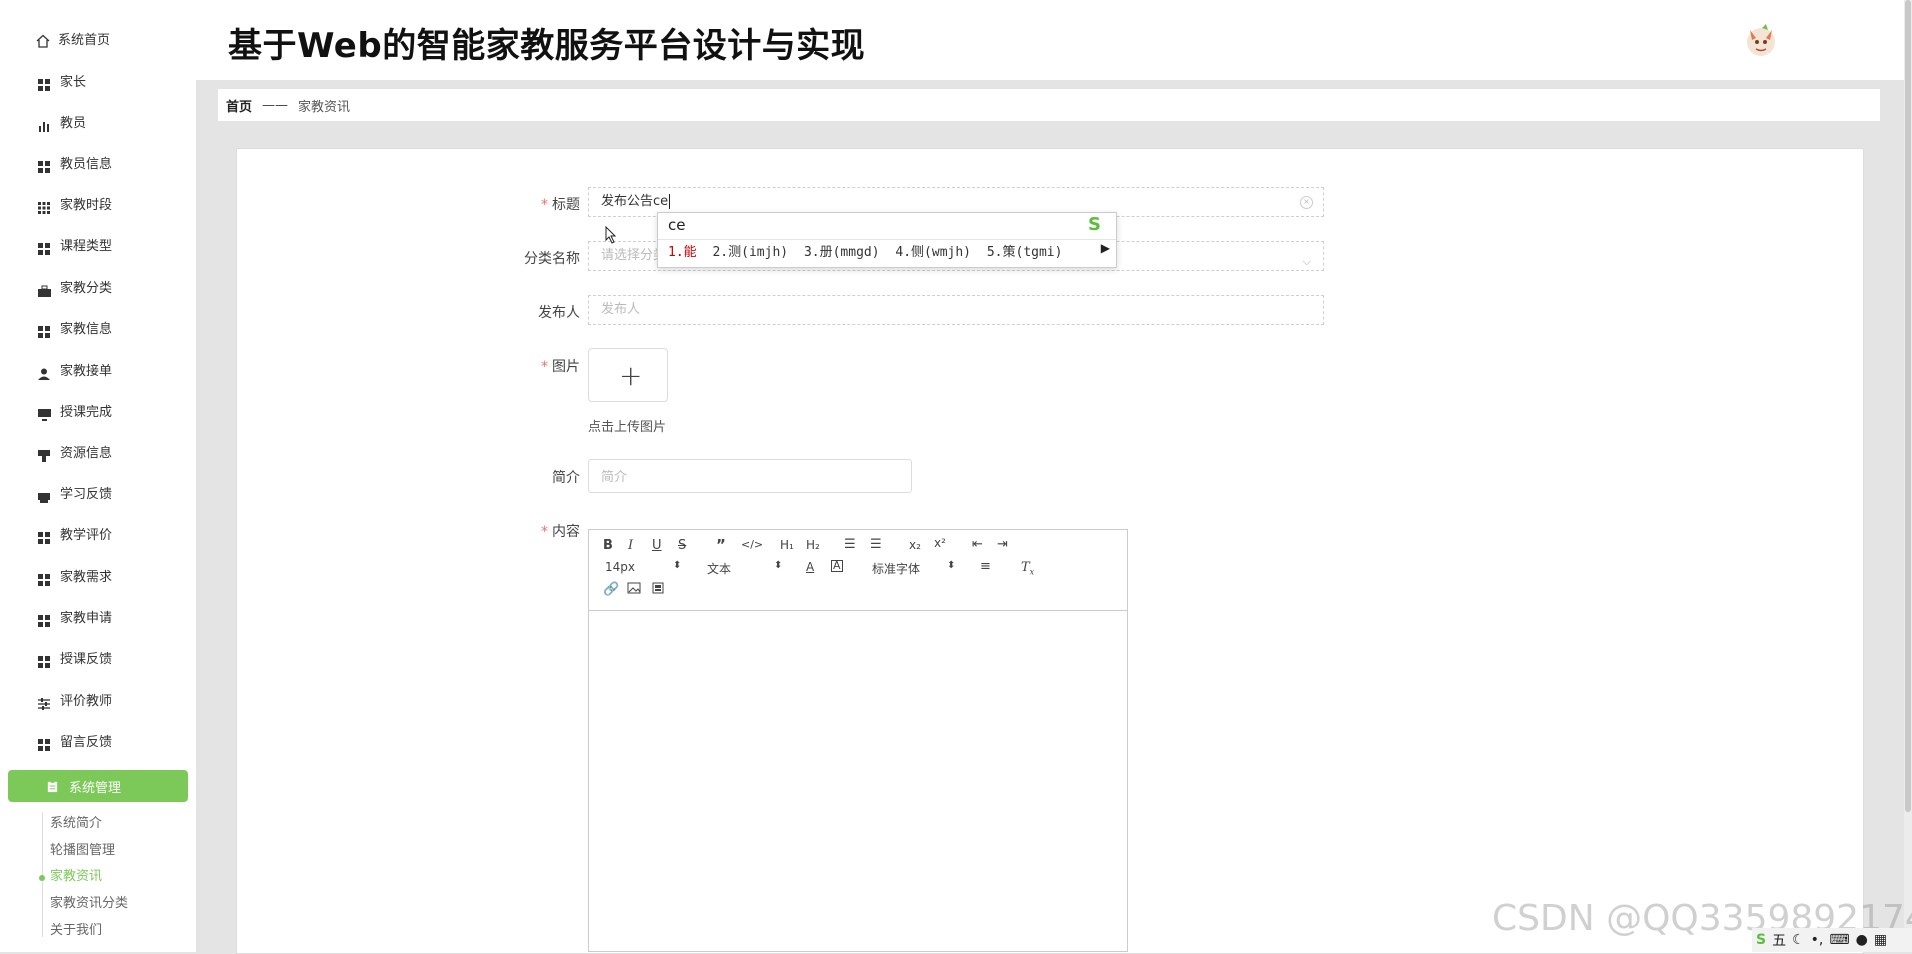 This screenshot has height=954, width=1912. I want to click on font-family-select: 标准字体, so click(896, 568).